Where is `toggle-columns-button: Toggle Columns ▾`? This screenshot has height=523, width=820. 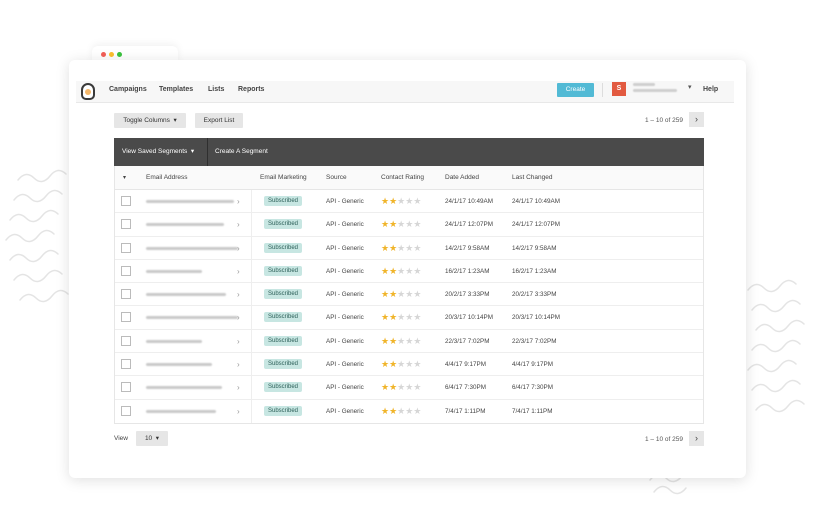
toggle-columns-button: Toggle Columns ▾ is located at coordinates (150, 120).